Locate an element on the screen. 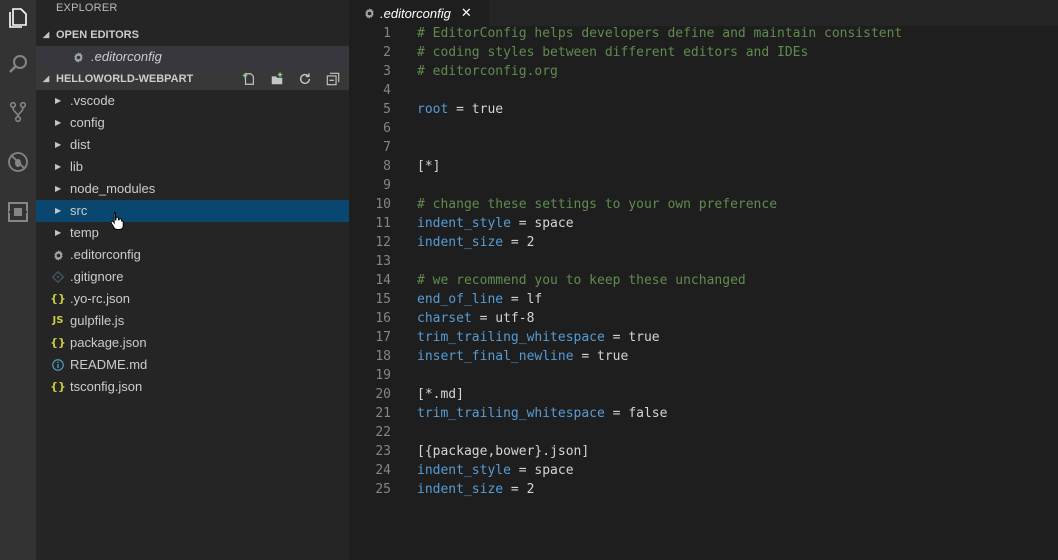 The width and height of the screenshot is (1058, 560). open-editor-item: .editorconfig is located at coordinates (192, 57).